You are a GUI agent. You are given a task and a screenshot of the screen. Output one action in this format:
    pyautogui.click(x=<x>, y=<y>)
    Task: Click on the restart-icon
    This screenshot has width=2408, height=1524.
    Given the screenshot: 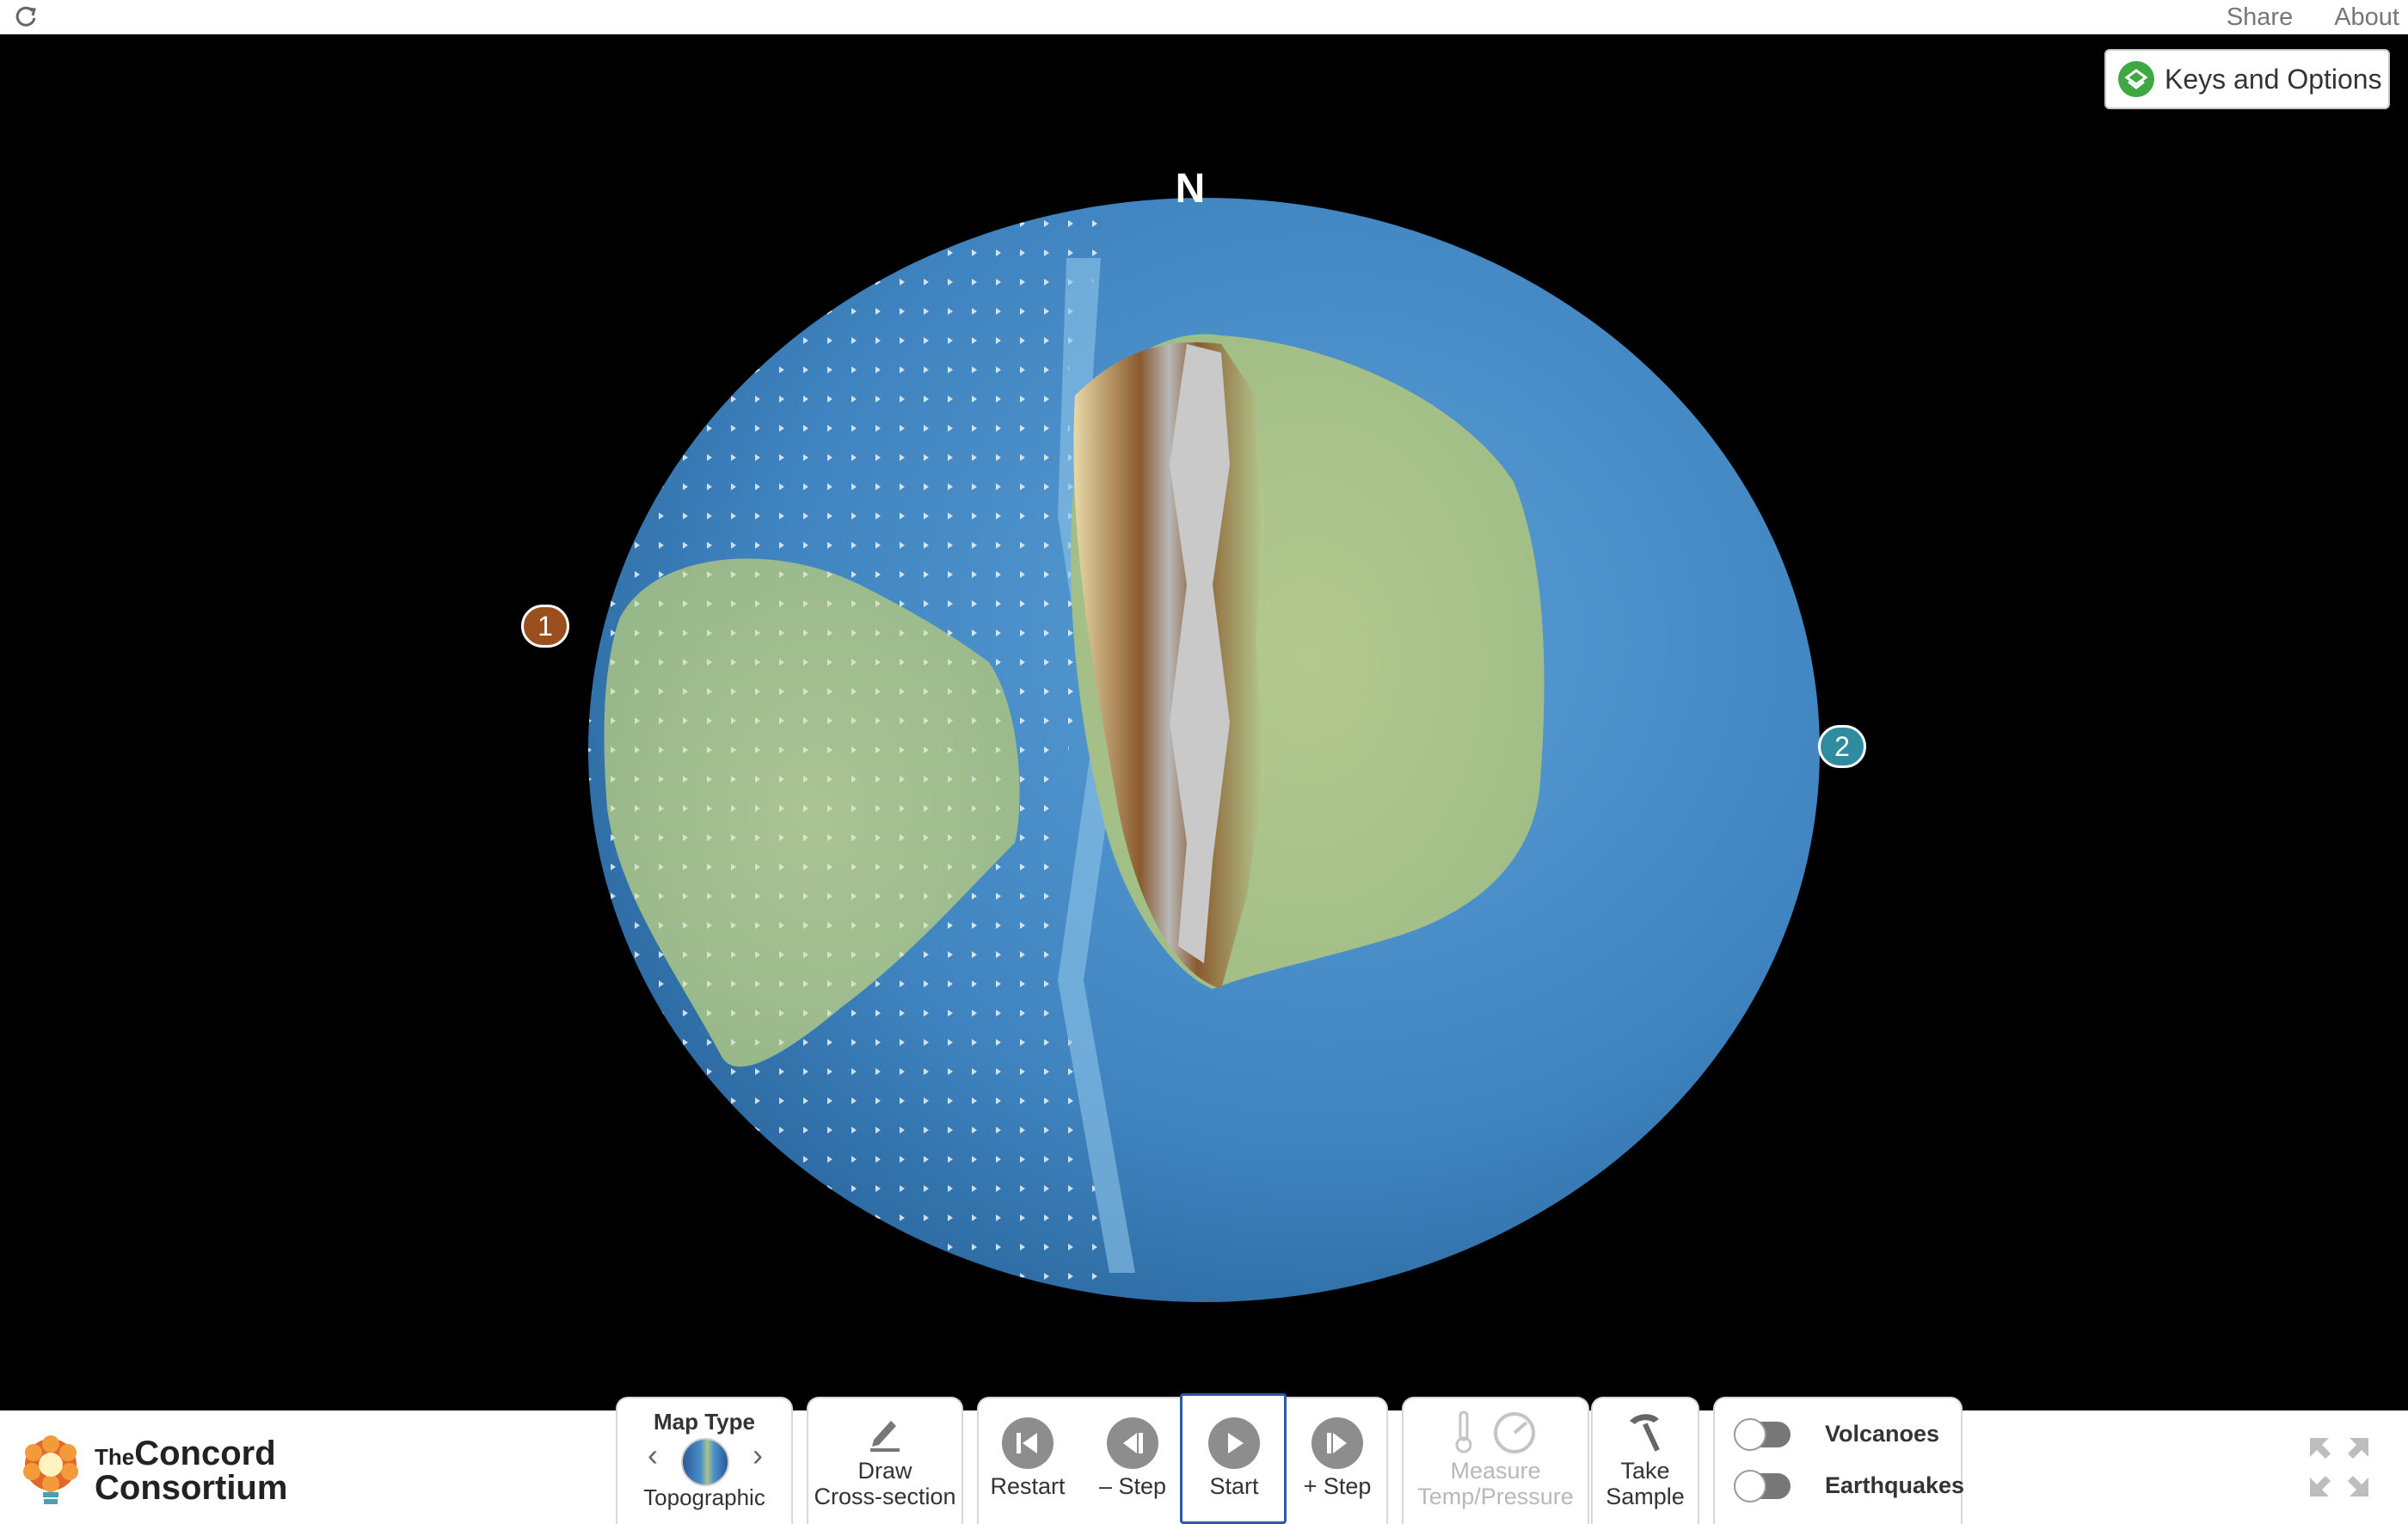 What is the action you would take?
    pyautogui.click(x=1028, y=1443)
    